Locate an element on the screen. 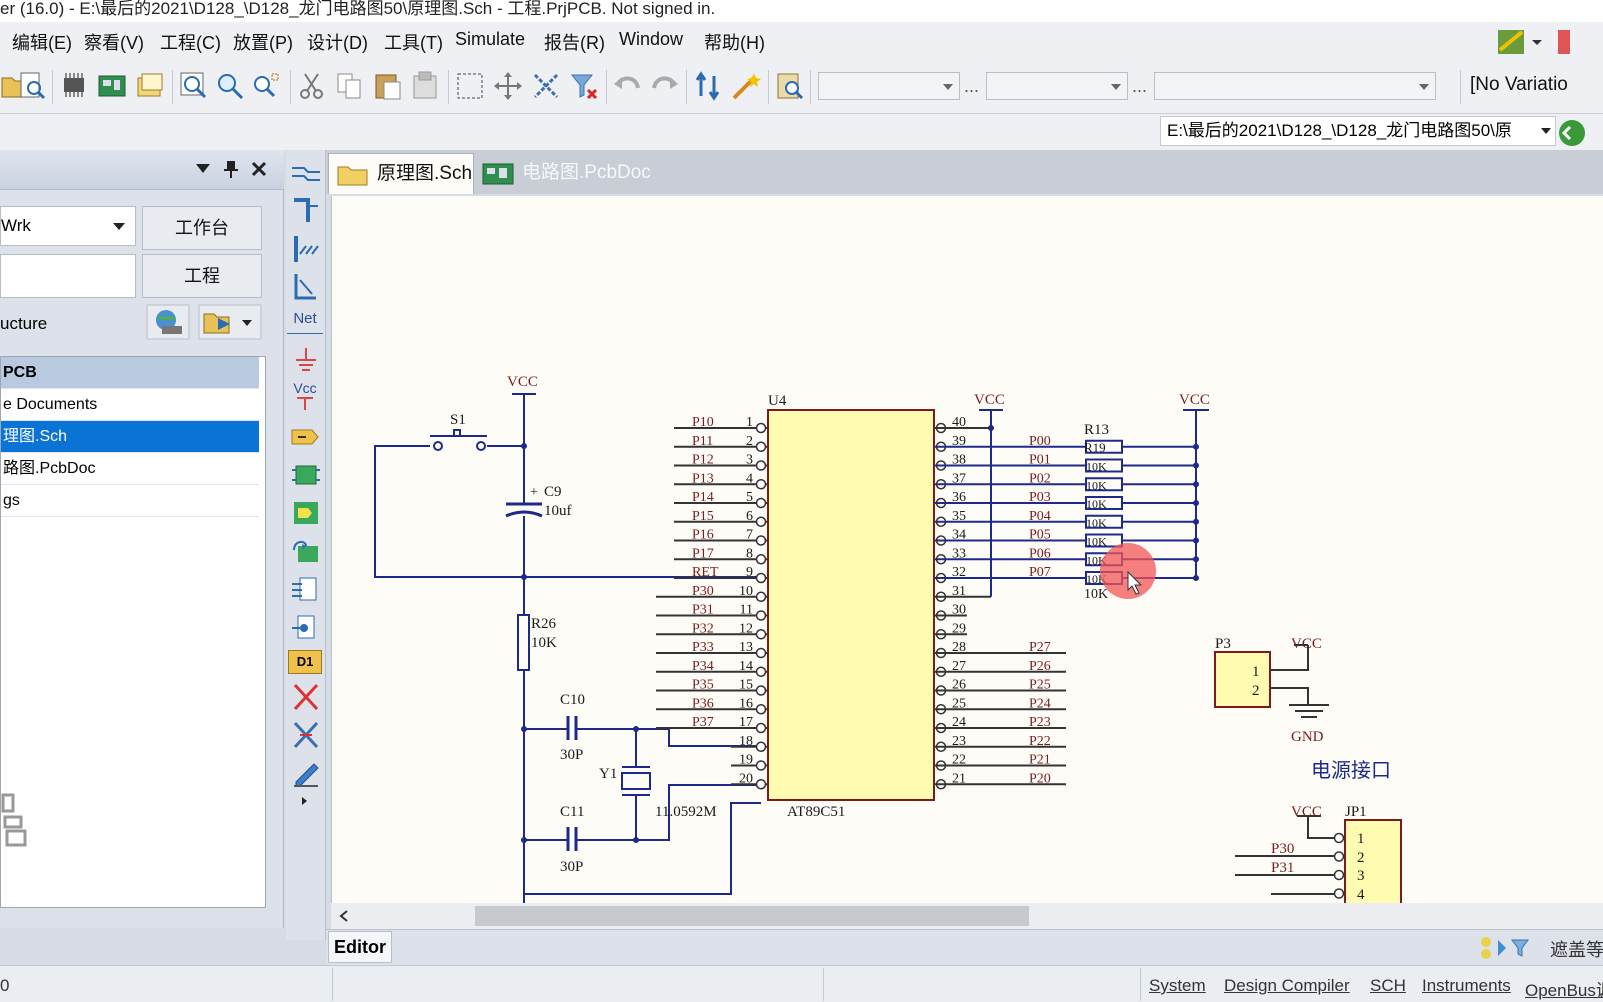 This screenshot has width=1603, height=1002. watermark-logo is located at coordinates (14, 820).